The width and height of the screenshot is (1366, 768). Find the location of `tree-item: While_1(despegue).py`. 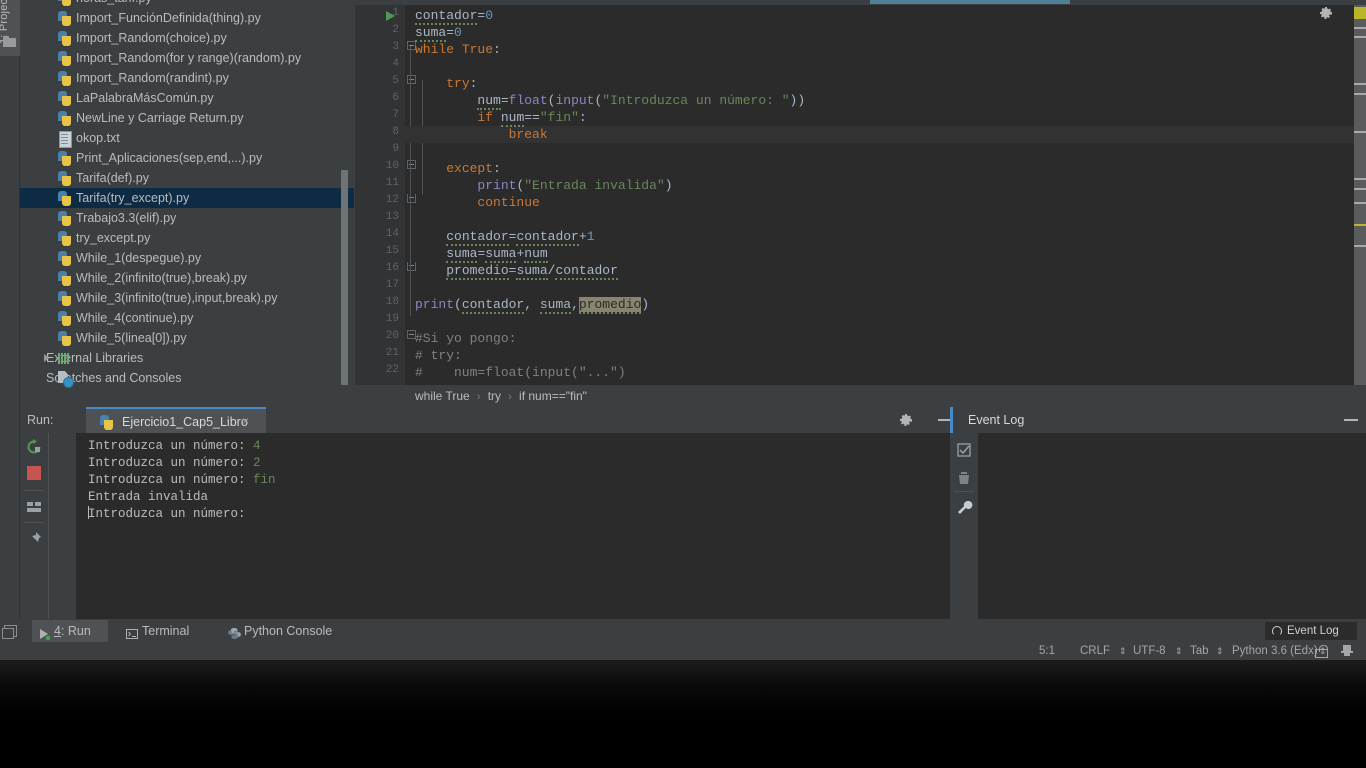

tree-item: While_1(despegue).py is located at coordinates (187, 258).